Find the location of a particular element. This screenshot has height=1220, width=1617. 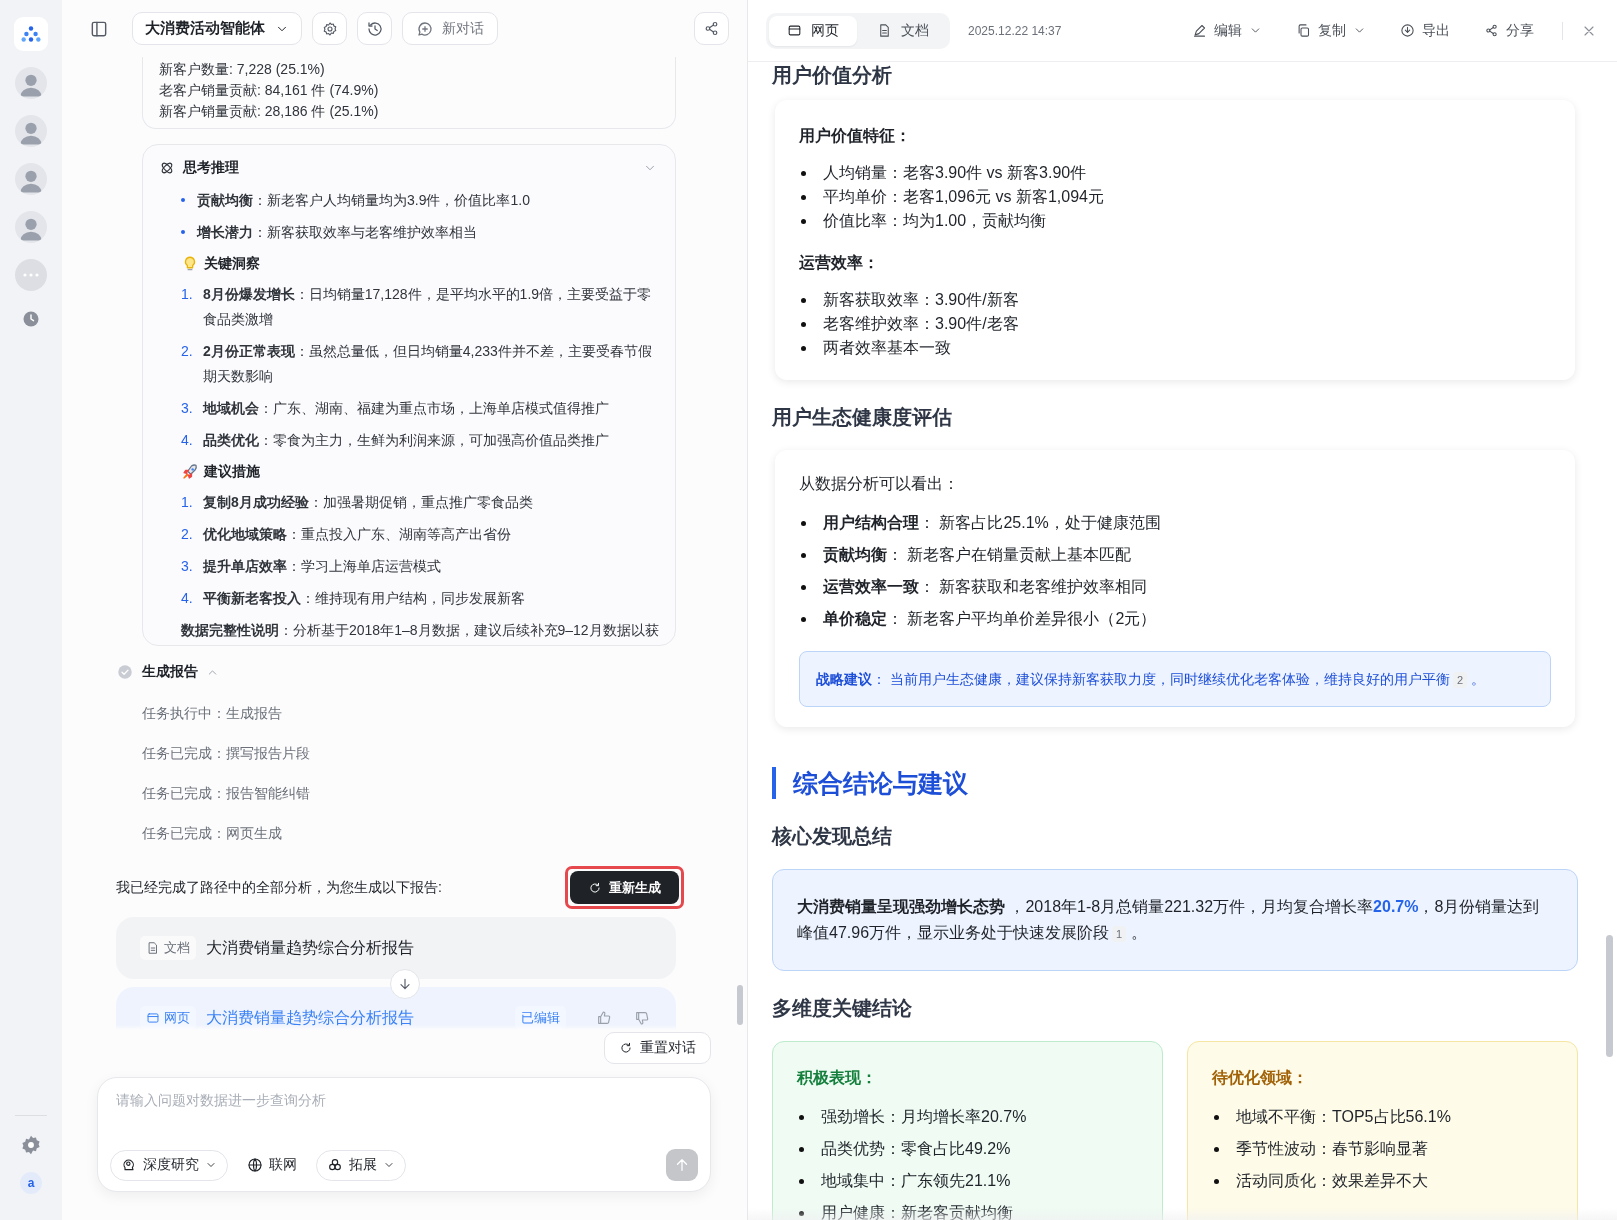

card-title: 积极表现： is located at coordinates (837, 1078).